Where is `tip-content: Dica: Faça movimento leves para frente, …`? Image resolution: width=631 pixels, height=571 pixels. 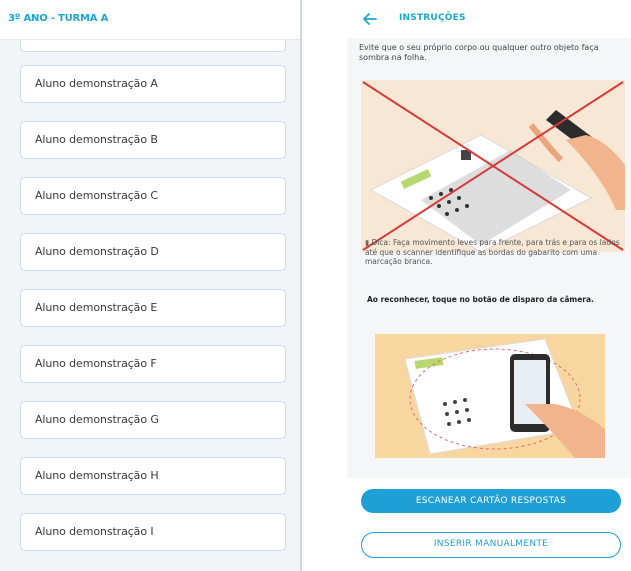 tip-content: Dica: Faça movimento leves para frente, … is located at coordinates (492, 252).